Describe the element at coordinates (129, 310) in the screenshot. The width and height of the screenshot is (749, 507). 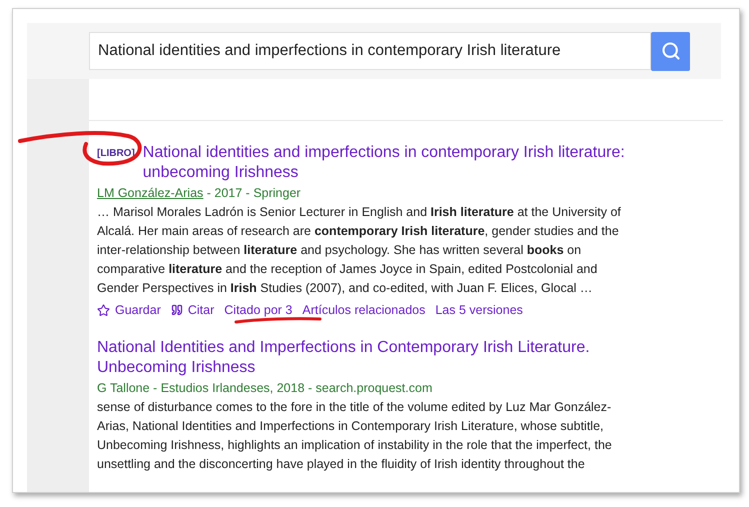
I see `save-link: Guardar` at that location.